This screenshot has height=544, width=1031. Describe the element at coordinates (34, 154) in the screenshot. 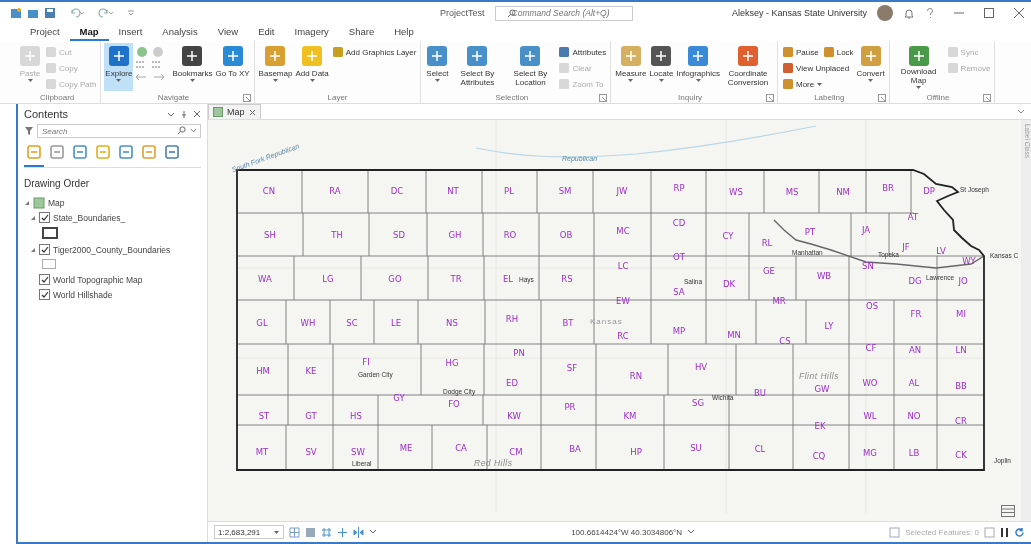

I see `view-tab` at that location.